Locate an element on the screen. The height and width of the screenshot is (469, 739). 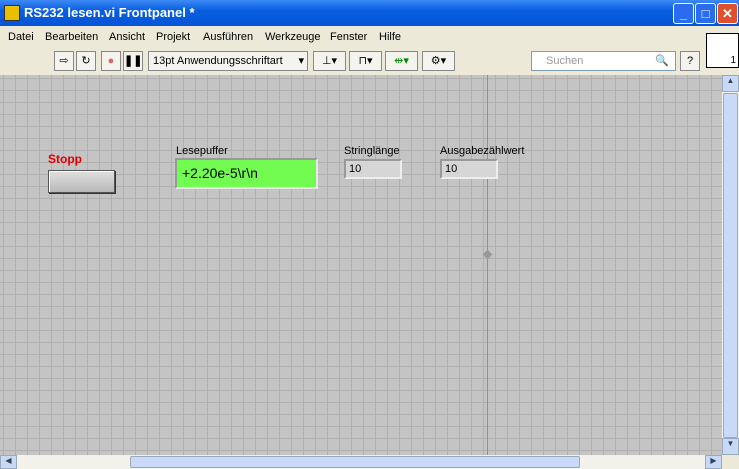
horizontal-scroll-thumb is located at coordinates (355, 462).